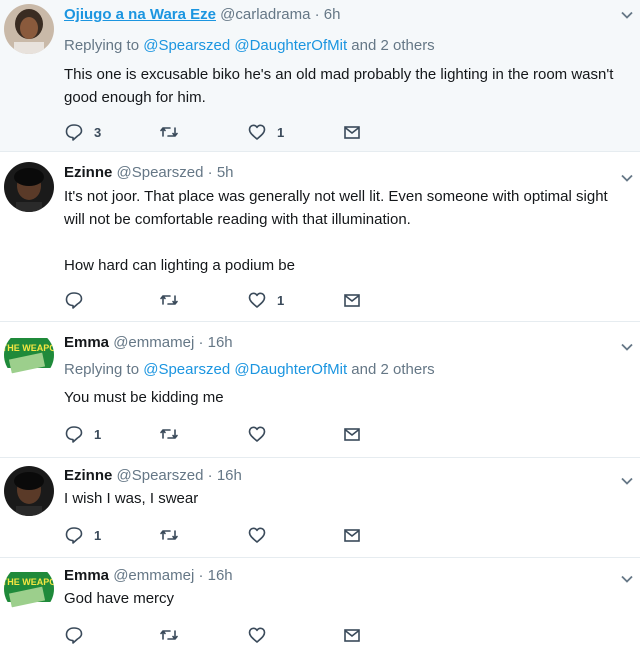 The height and width of the screenshot is (655, 640). I want to click on tweet-header: Ezinne @Spearszed · 16h, so click(153, 476).